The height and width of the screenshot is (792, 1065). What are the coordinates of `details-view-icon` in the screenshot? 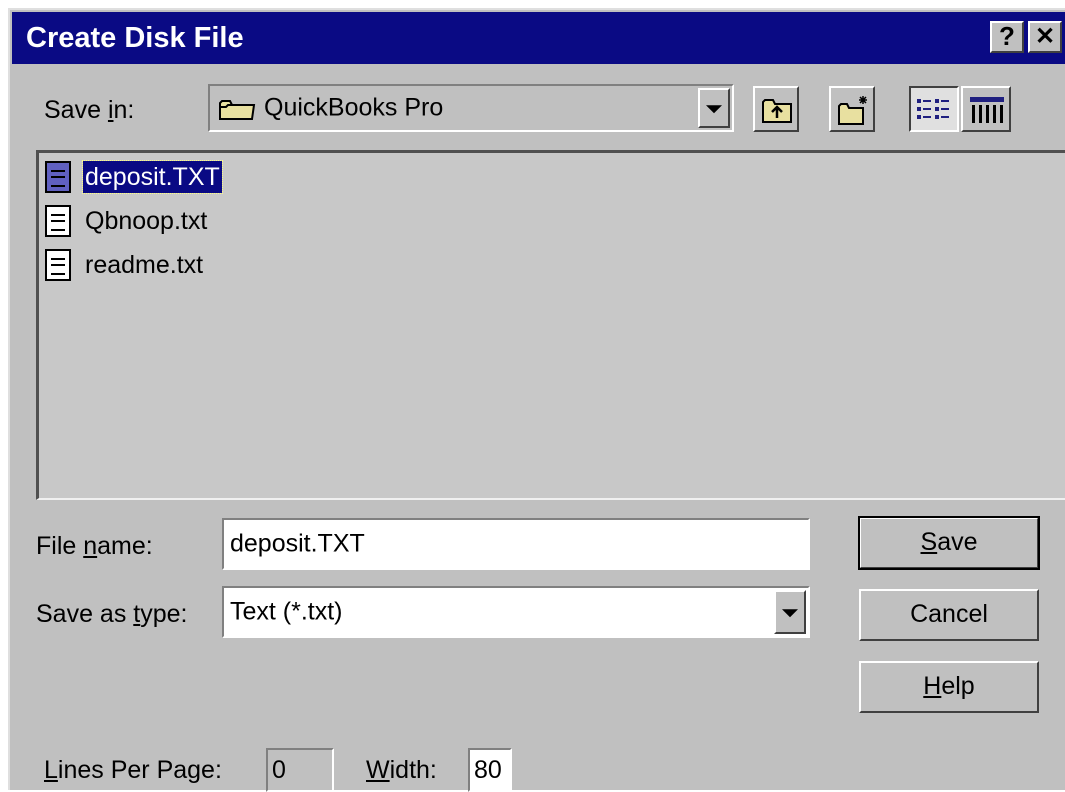 It's located at (987, 113).